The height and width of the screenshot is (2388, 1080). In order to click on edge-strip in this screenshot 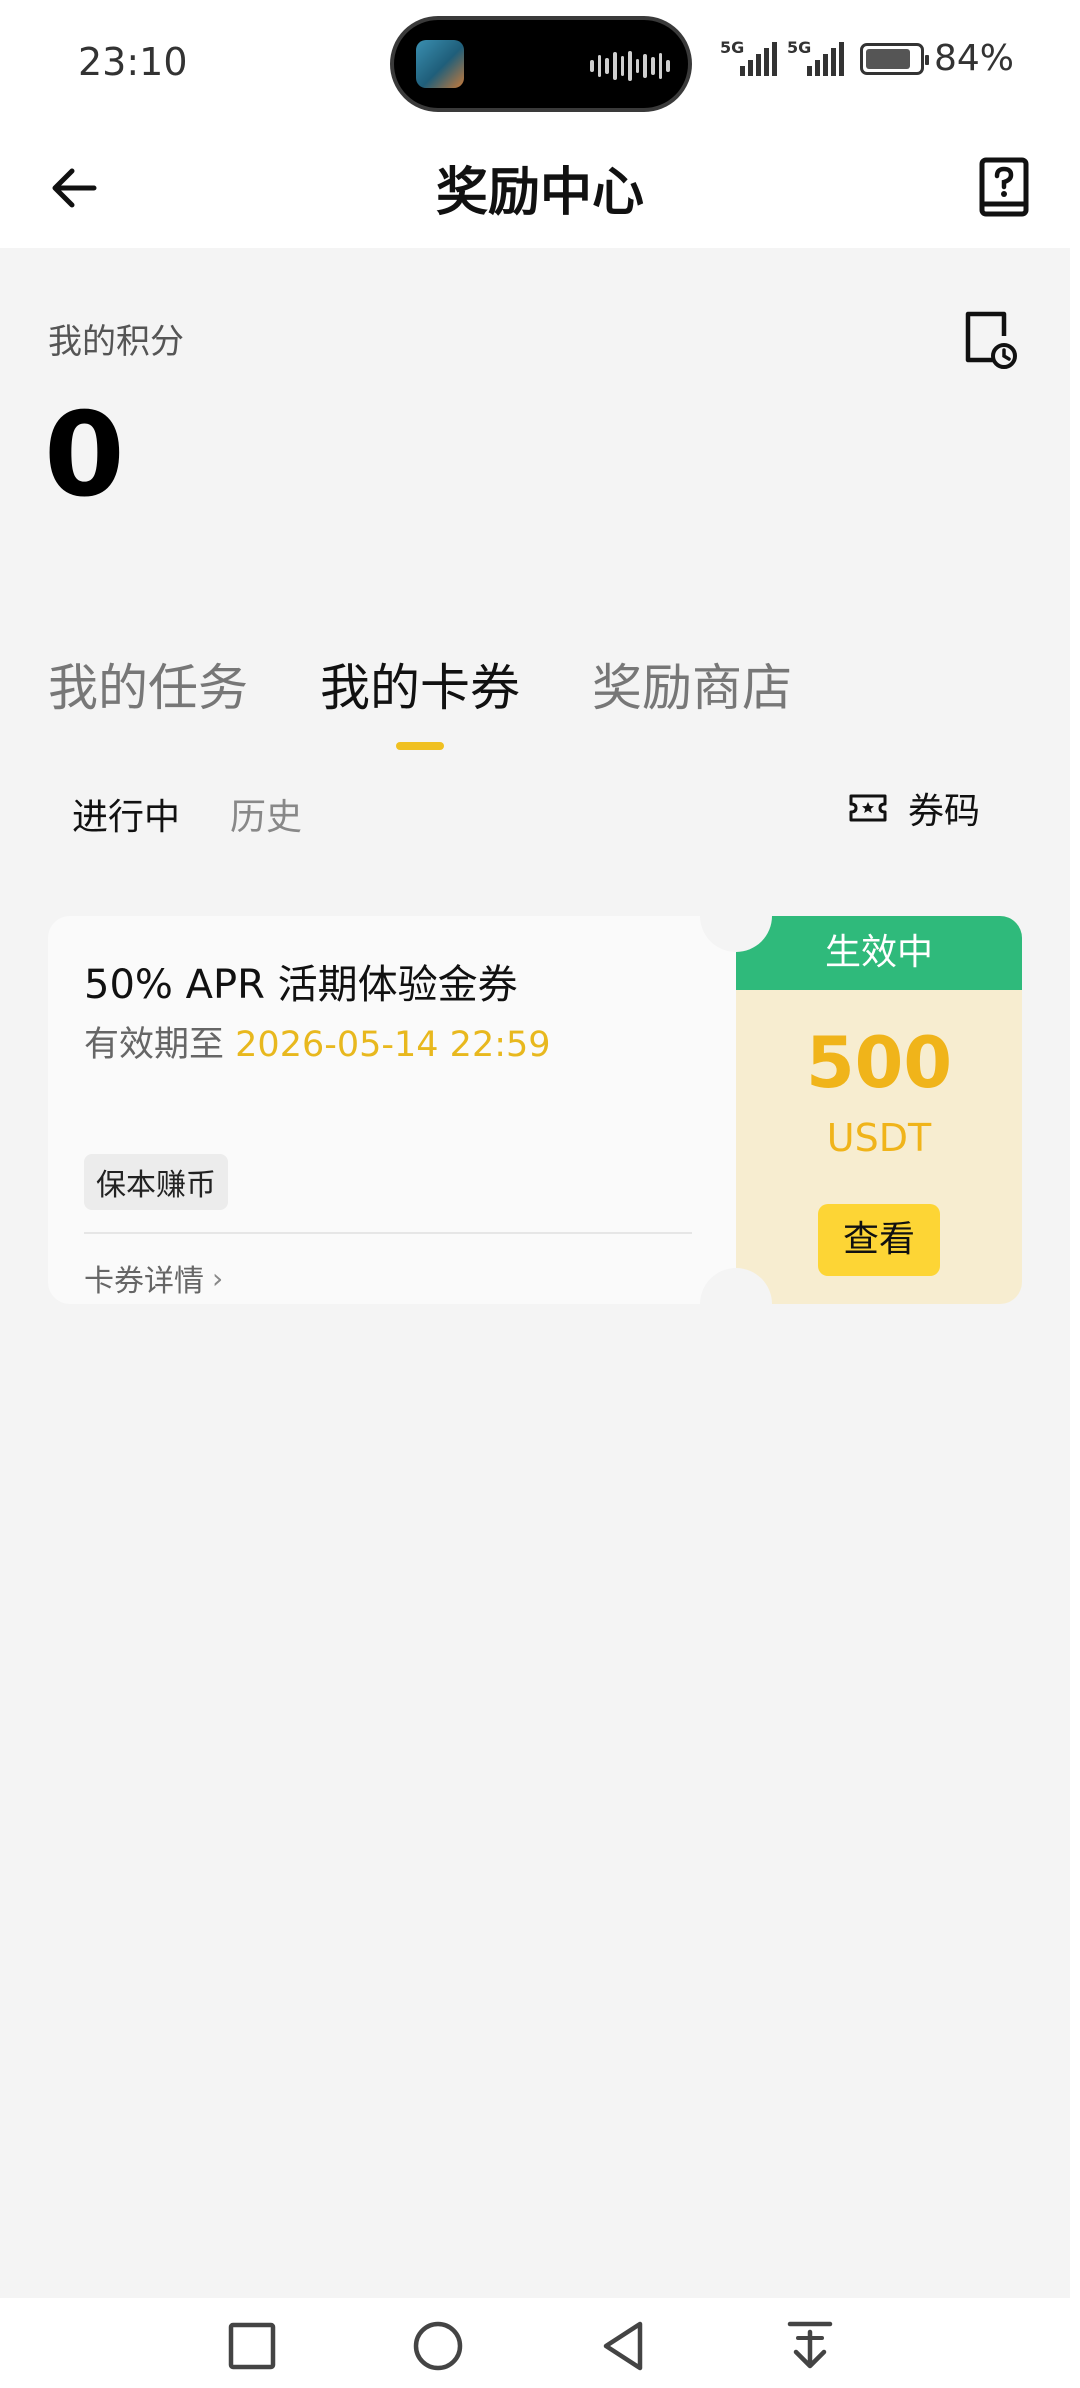, I will do `click(1075, 1273)`.